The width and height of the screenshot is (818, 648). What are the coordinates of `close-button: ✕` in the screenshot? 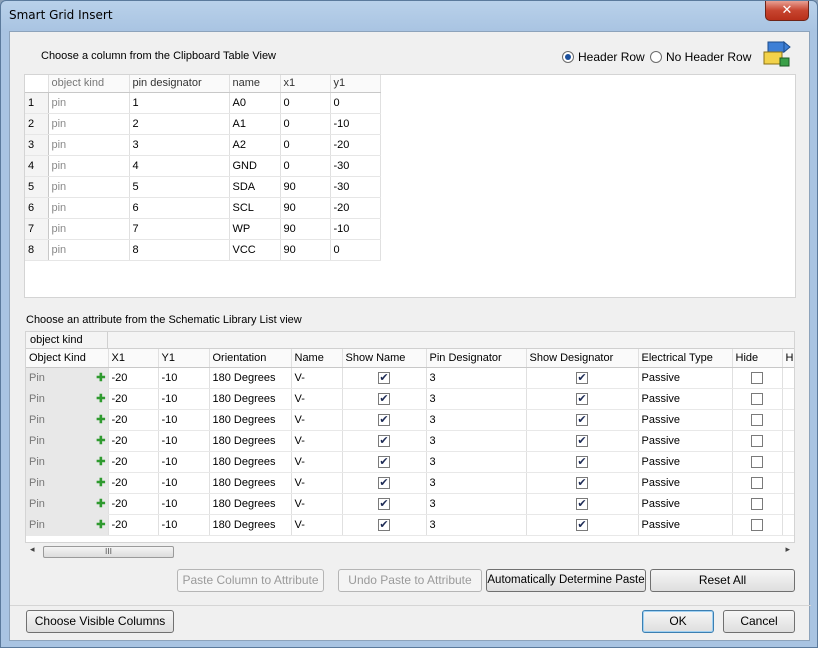 It's located at (787, 11).